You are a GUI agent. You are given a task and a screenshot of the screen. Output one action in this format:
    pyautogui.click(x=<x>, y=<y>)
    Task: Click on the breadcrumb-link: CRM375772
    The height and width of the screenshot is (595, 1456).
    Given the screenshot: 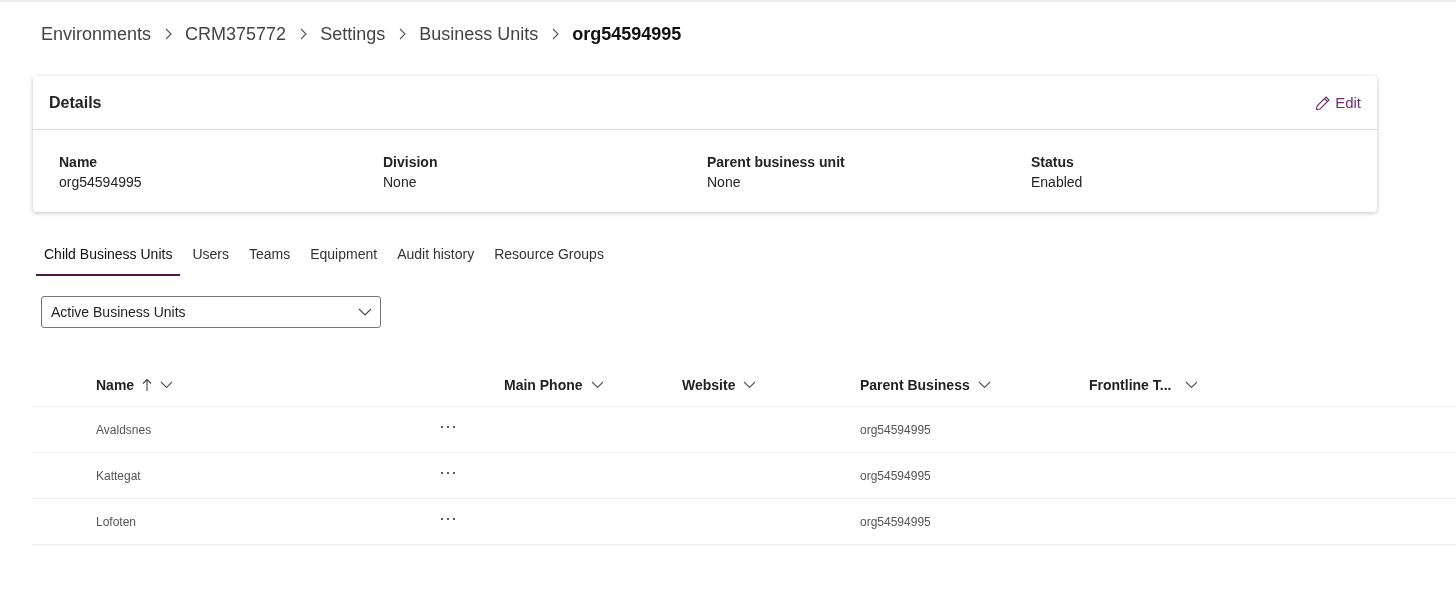 What is the action you would take?
    pyautogui.click(x=236, y=34)
    